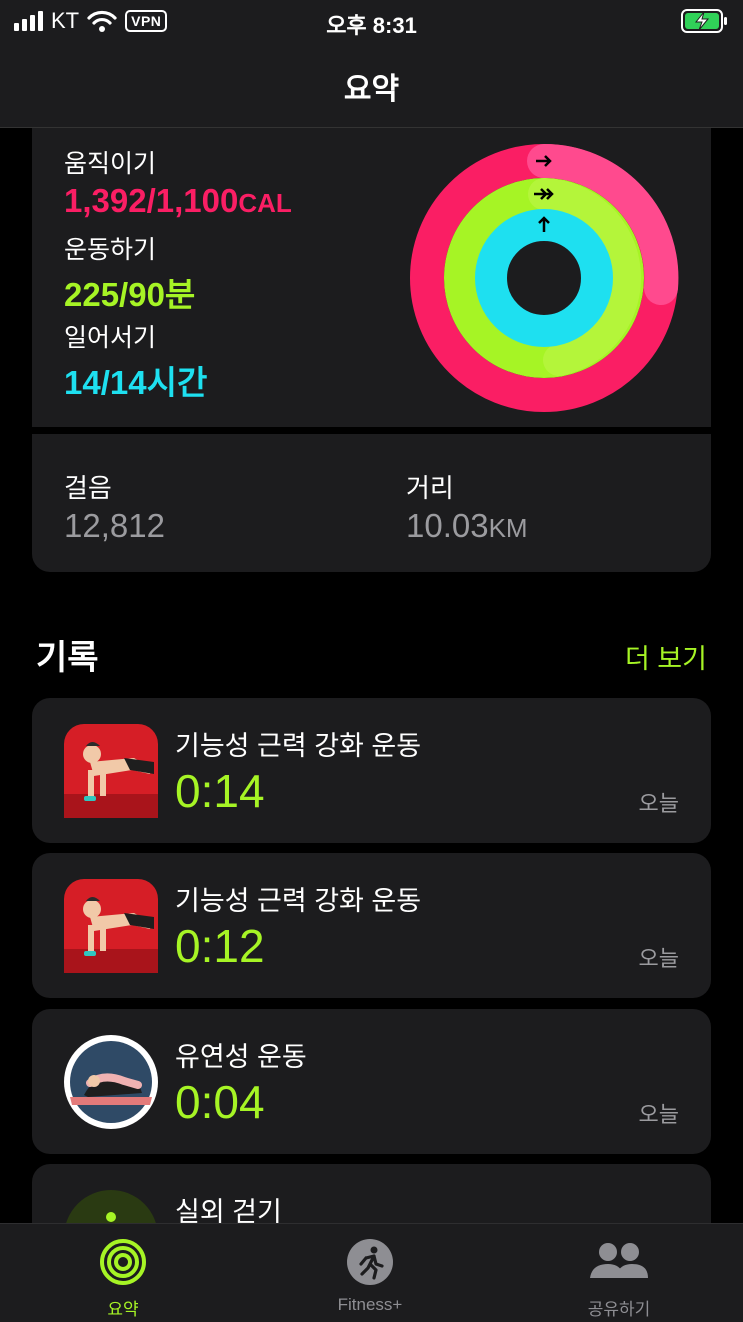  I want to click on workout-row: 유연성 운동 0:04 오늘, so click(371, 1081).